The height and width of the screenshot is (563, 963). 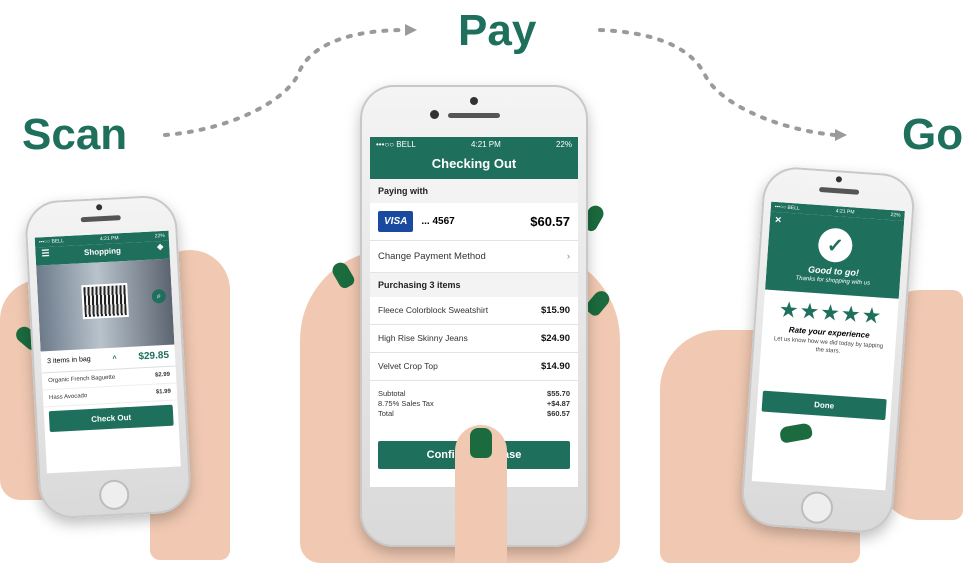 What do you see at coordinates (162, 375) in the screenshot?
I see `item-price: $2.99` at bounding box center [162, 375].